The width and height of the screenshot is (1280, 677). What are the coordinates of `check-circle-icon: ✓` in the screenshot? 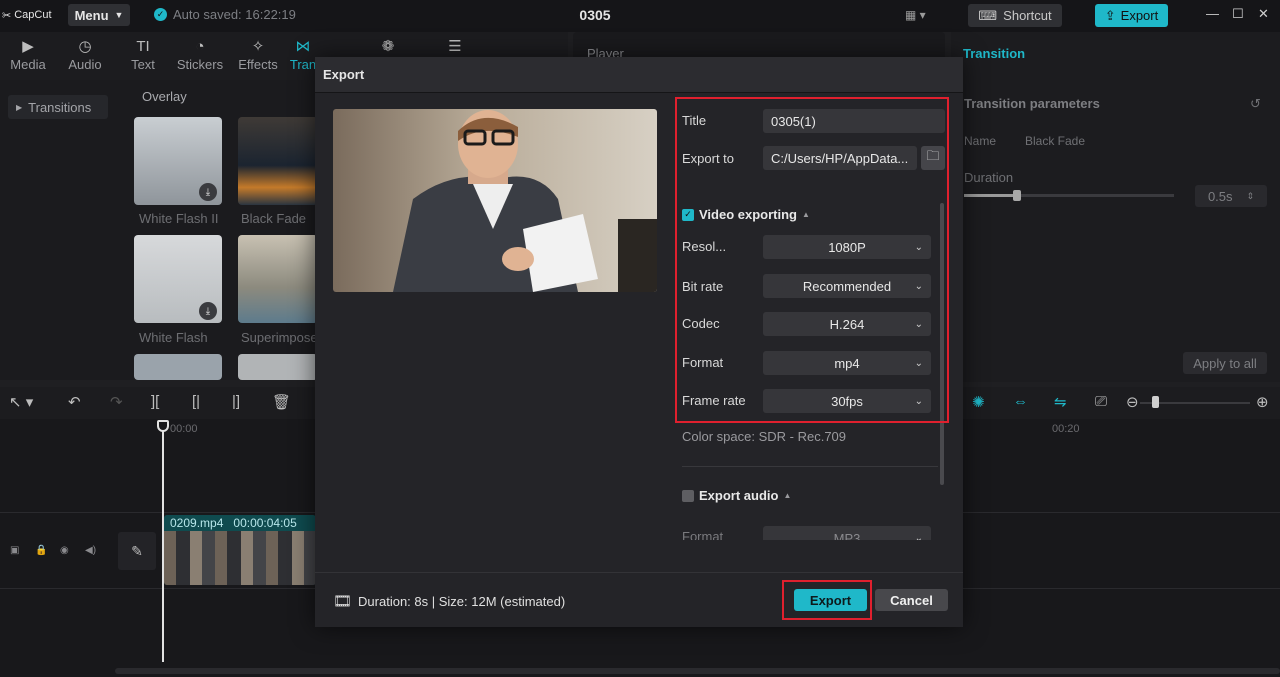 It's located at (160, 14).